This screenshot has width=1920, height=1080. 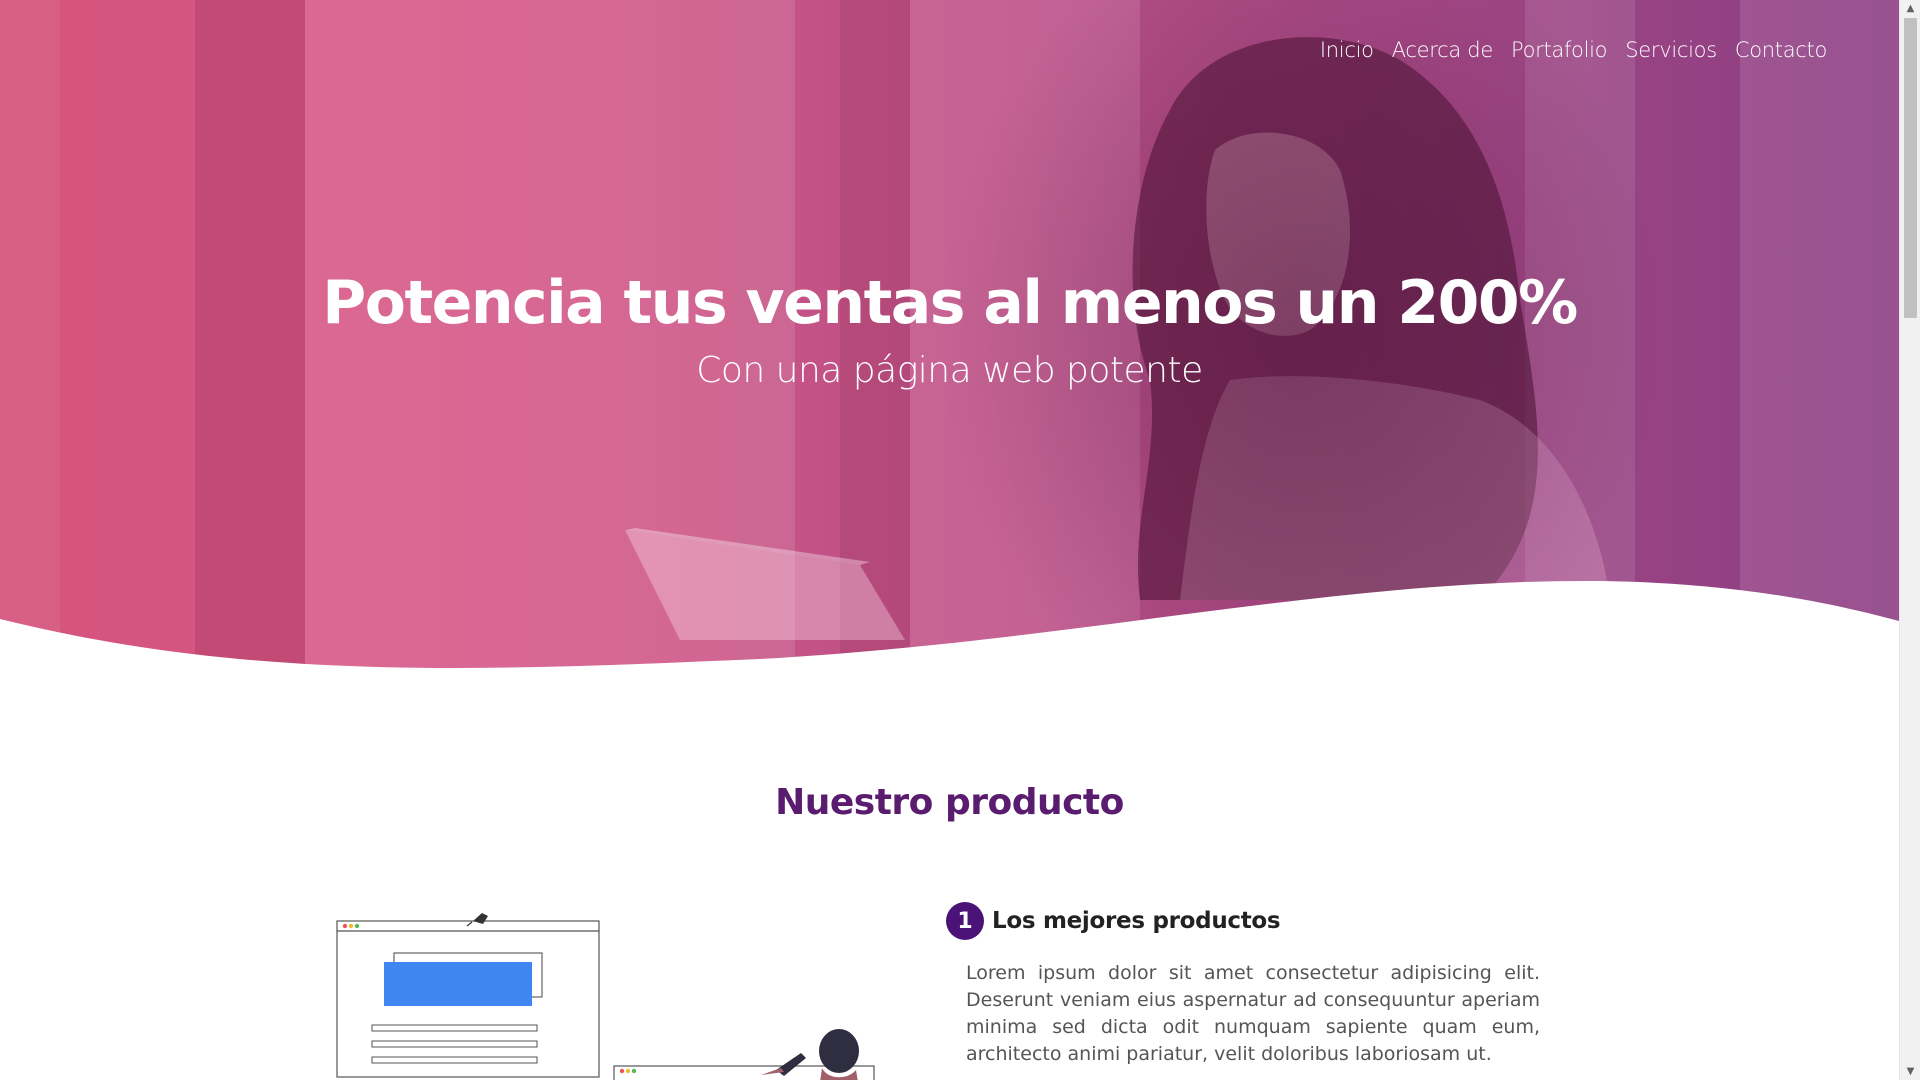 I want to click on nav-item-portafolio: Portafolio, so click(x=1559, y=50).